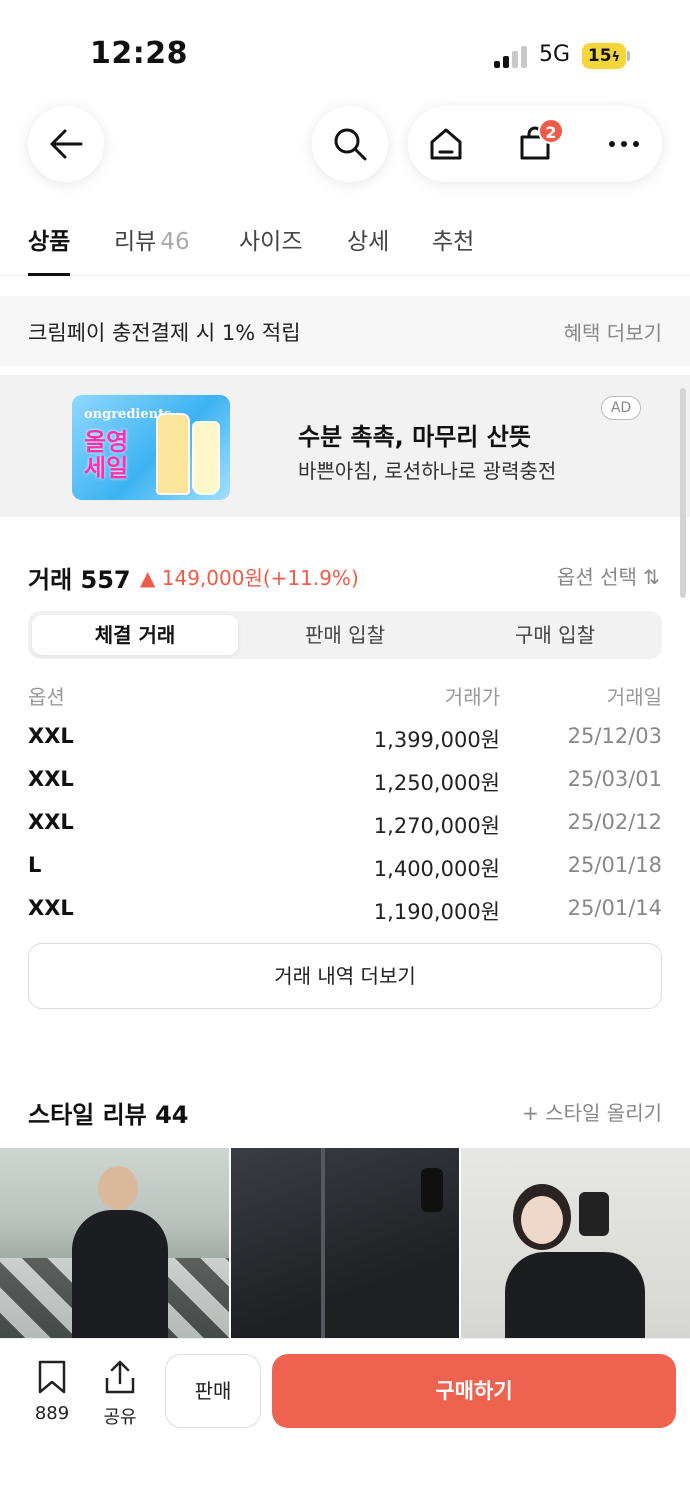 This screenshot has width=690, height=1500. What do you see at coordinates (436, 912) in the screenshot?
I see `row-price: 1,190,000원` at bounding box center [436, 912].